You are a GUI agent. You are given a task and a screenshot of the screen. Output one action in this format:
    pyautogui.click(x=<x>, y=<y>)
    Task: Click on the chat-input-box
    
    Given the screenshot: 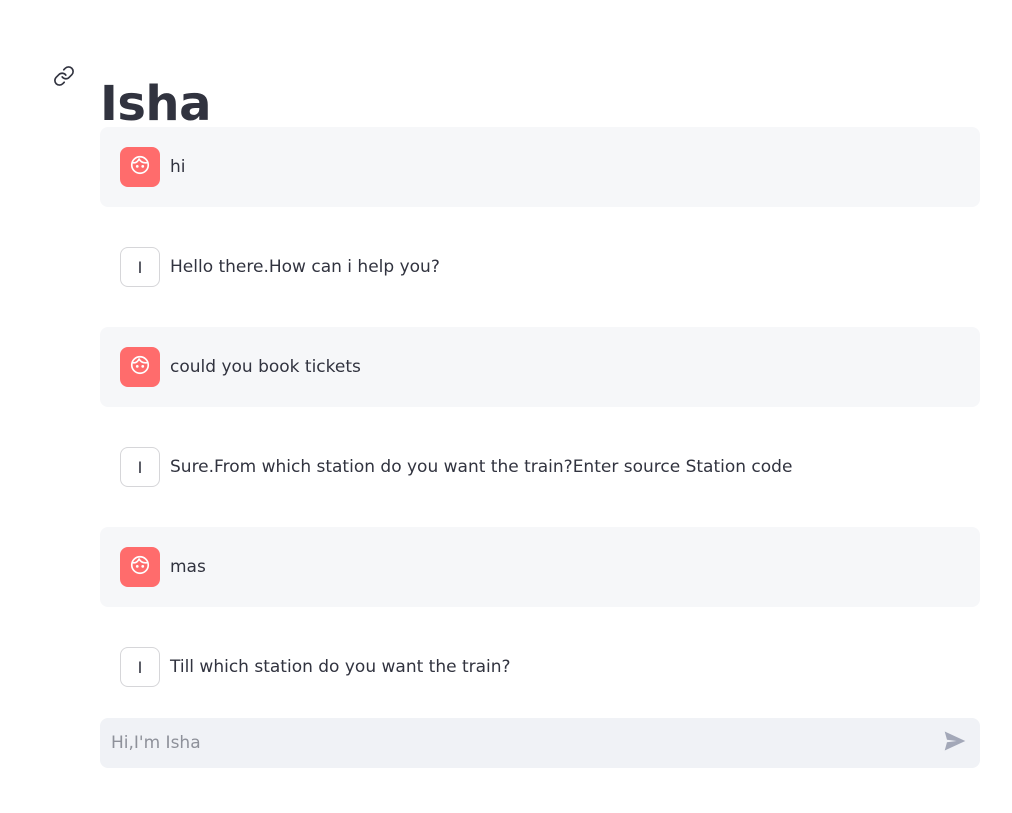 What is the action you would take?
    pyautogui.click(x=540, y=743)
    